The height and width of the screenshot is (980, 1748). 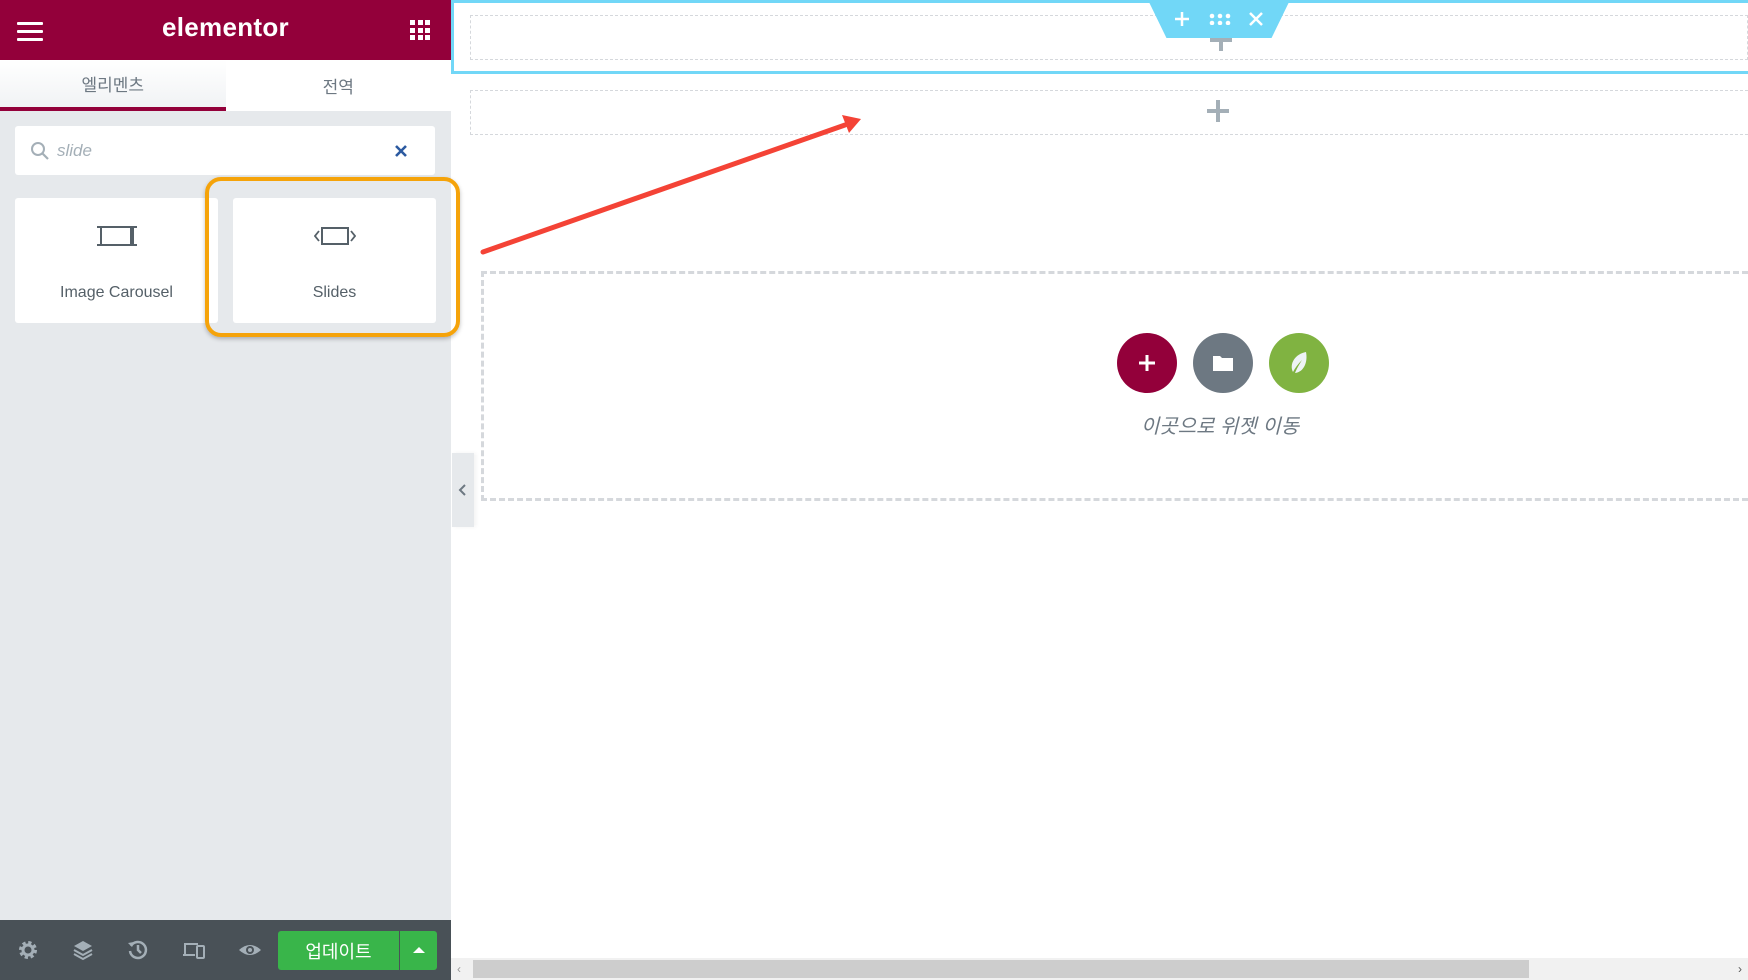 What do you see at coordinates (459, 969) in the screenshot?
I see `scroll-left-icon: ‹` at bounding box center [459, 969].